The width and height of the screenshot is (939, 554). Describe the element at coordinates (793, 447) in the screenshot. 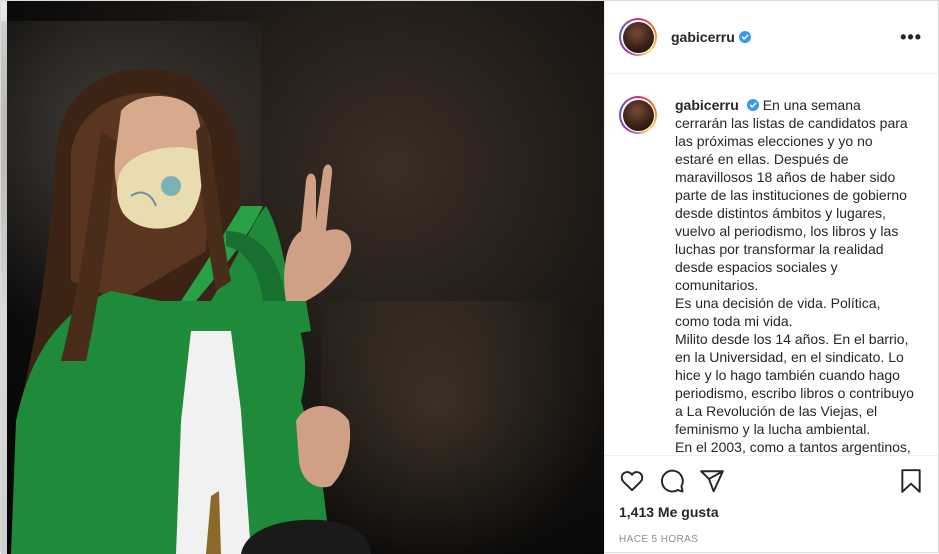

I see `caption-paragraph-4: En el 2003, como a tantos argentinos,` at that location.